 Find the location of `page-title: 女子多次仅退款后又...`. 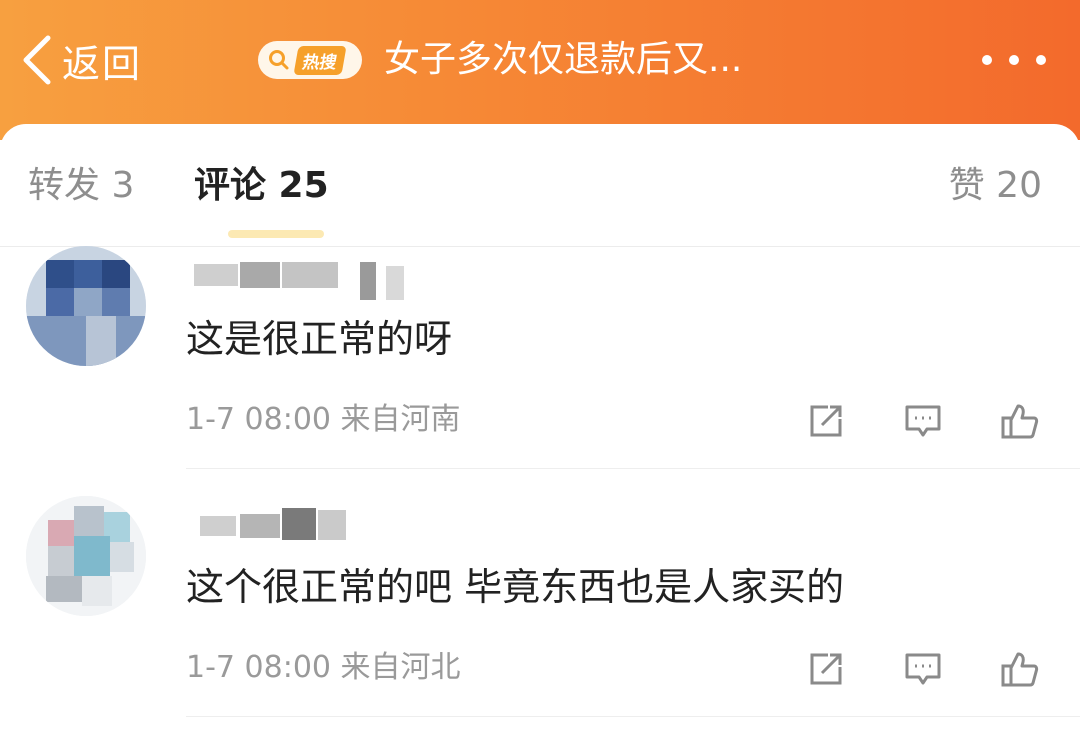

page-title: 女子多次仅退款后又... is located at coordinates (563, 59).